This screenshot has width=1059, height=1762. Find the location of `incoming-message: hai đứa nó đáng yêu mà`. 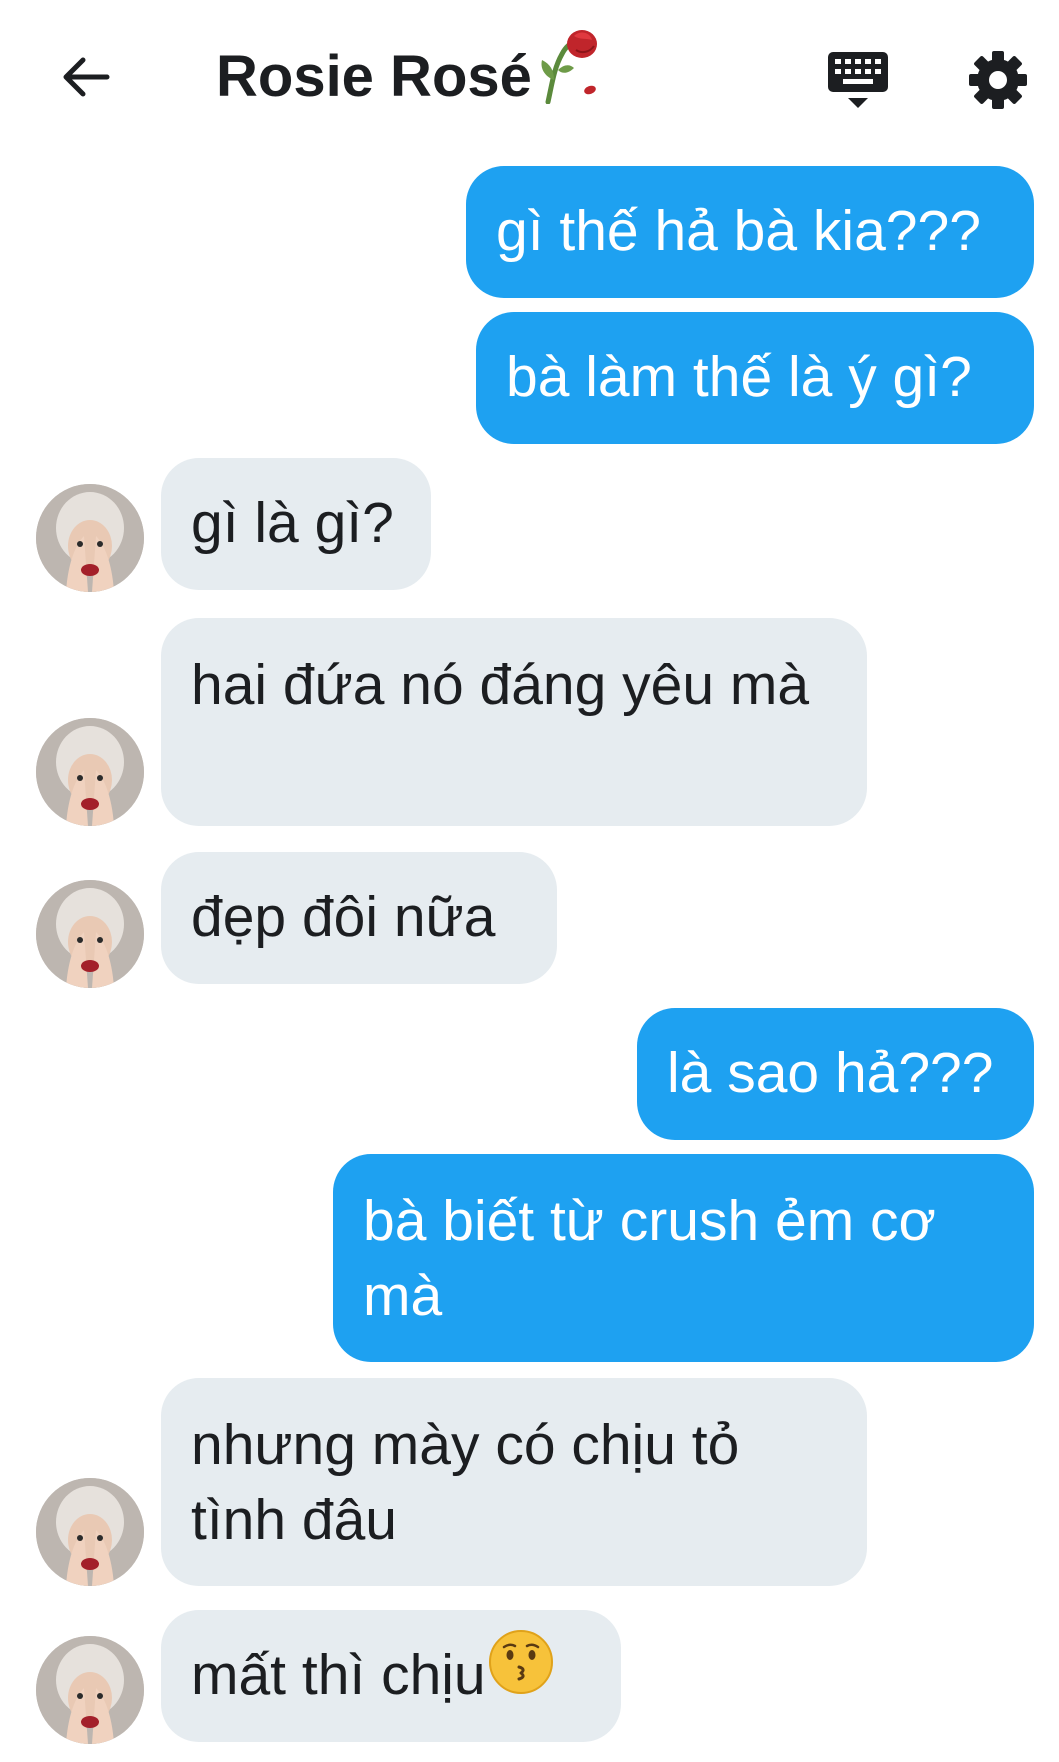

incoming-message: hai đứa nó đáng yêu mà is located at coordinates (514, 722).